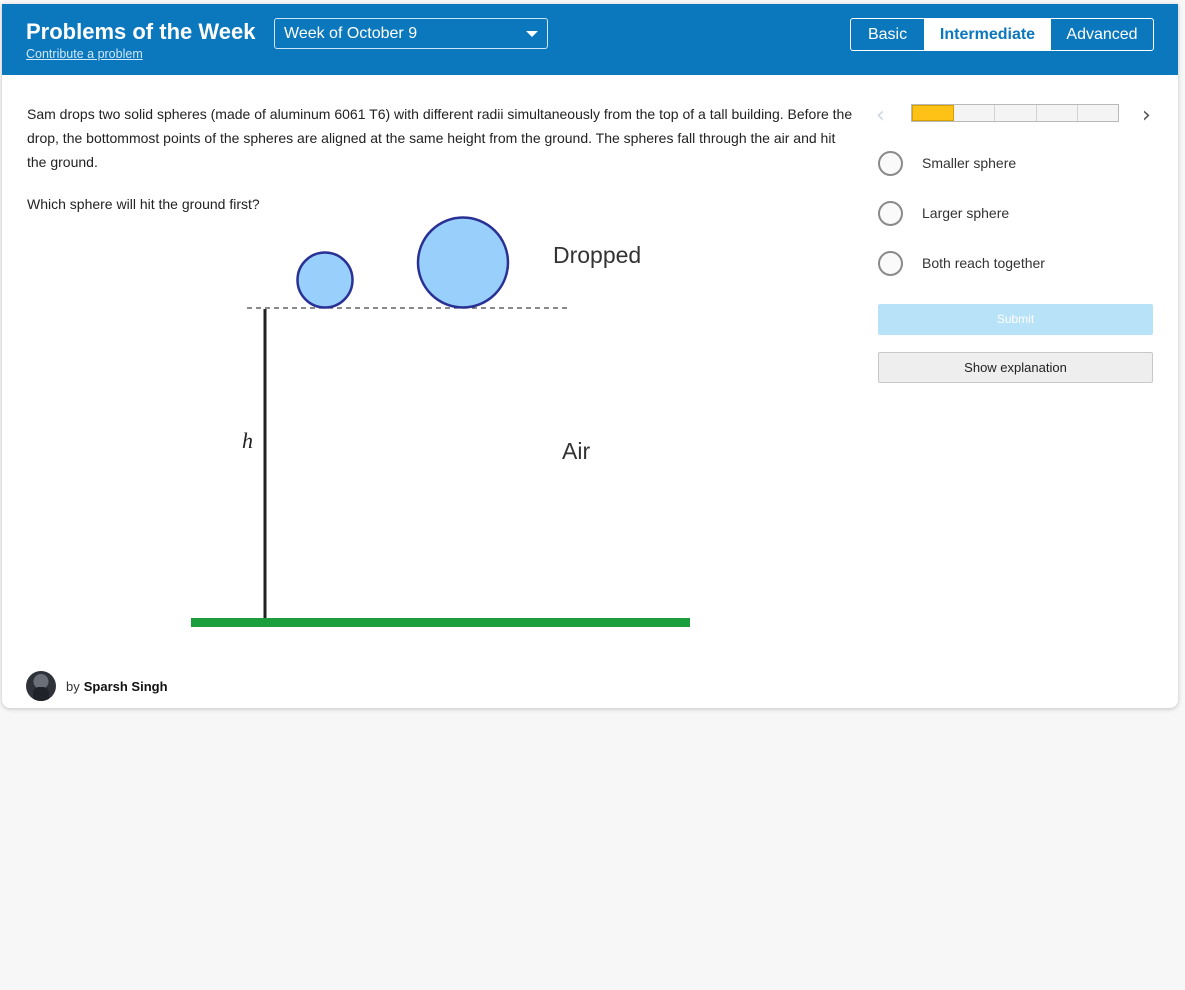 The width and height of the screenshot is (1185, 990). I want to click on air-label: Air, so click(576, 451).